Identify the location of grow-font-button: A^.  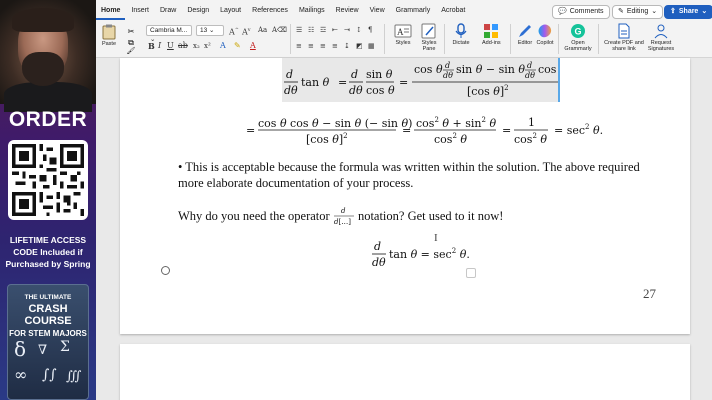
(234, 31).